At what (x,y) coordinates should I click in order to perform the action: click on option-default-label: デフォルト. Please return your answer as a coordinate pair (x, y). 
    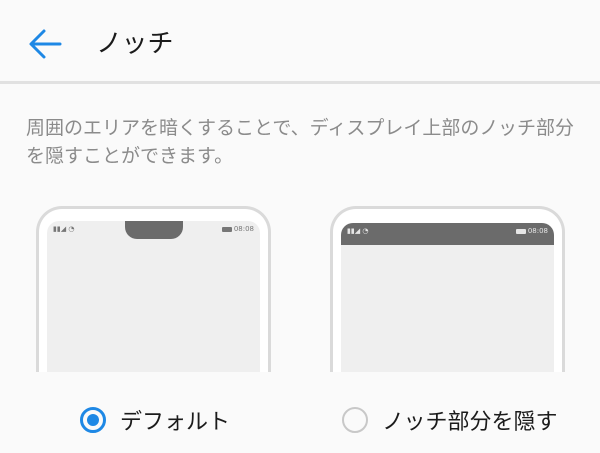
    Looking at the image, I should click on (175, 422).